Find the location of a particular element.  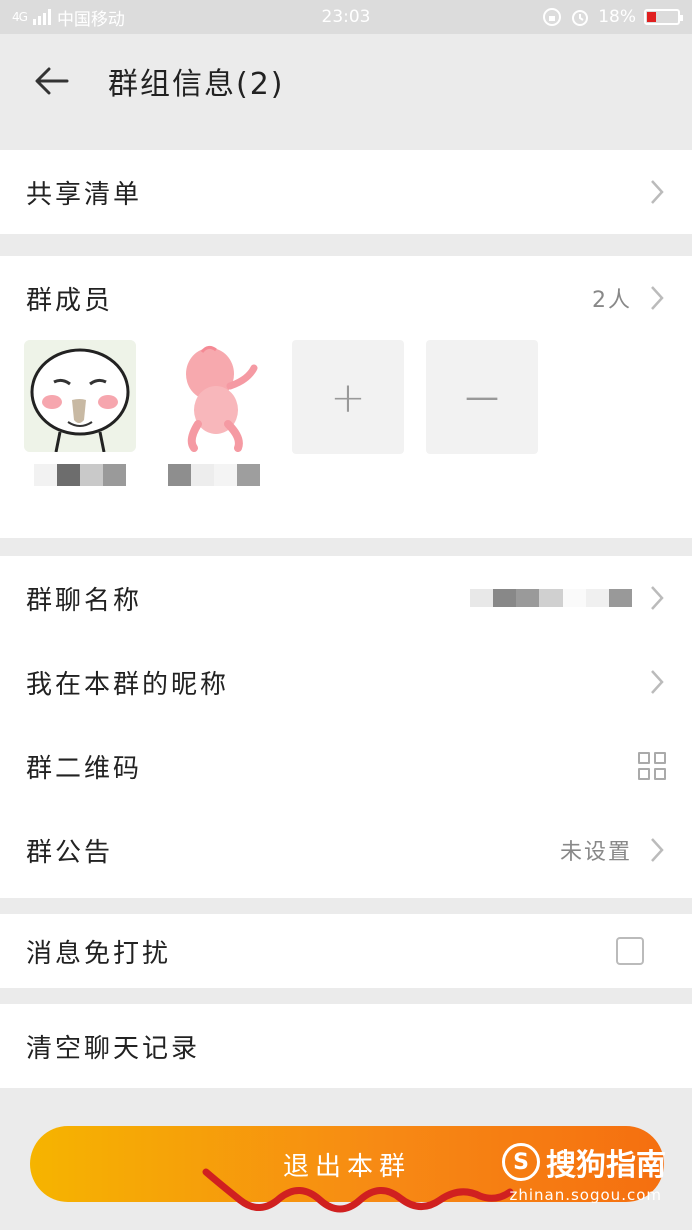

back-button is located at coordinates (52, 81).